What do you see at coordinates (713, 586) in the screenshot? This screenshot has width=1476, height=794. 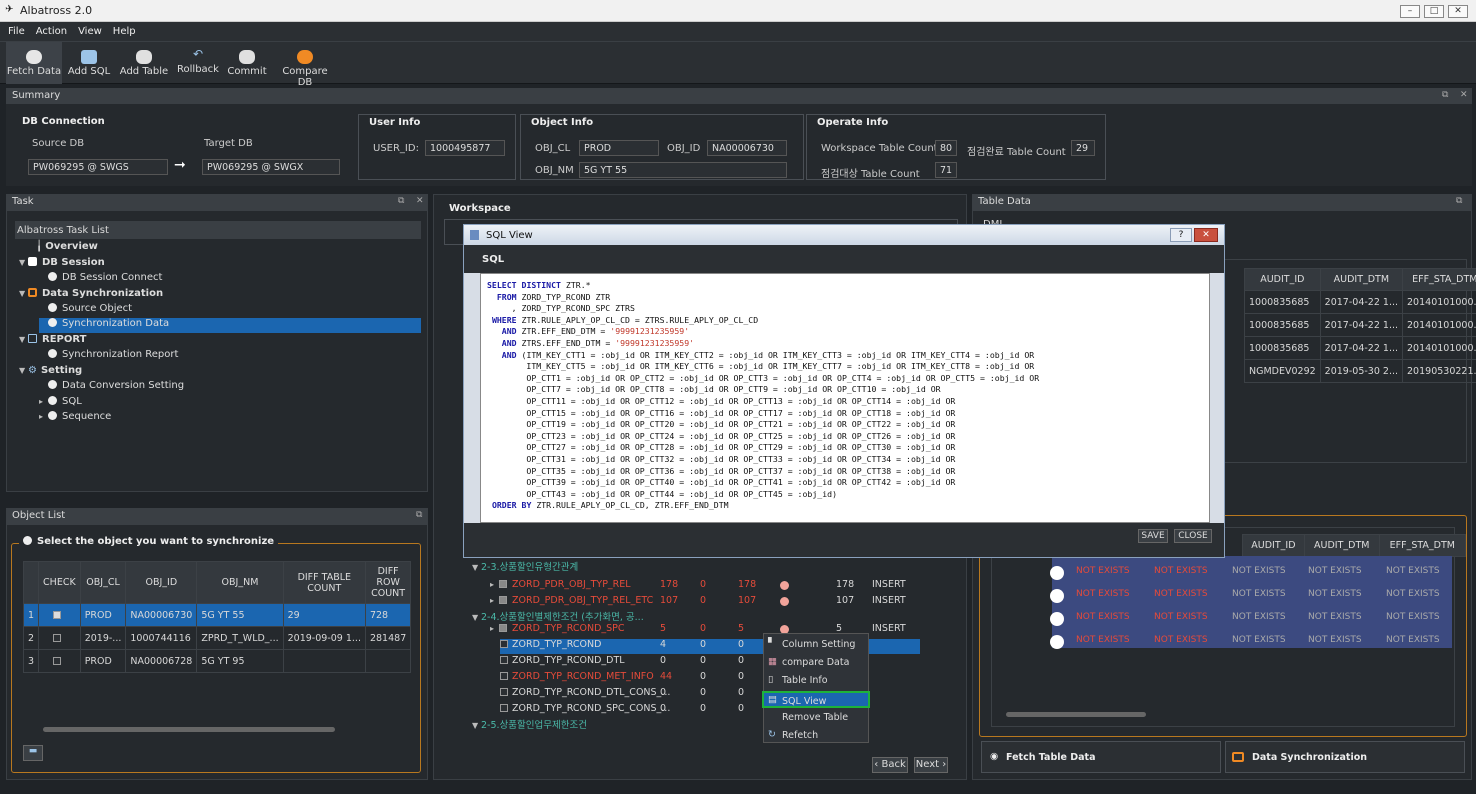 I see `table-row: ▸ ZORD_PDR_OBJ_TYP_REL 178 0 178 178 INSERT` at bounding box center [713, 586].